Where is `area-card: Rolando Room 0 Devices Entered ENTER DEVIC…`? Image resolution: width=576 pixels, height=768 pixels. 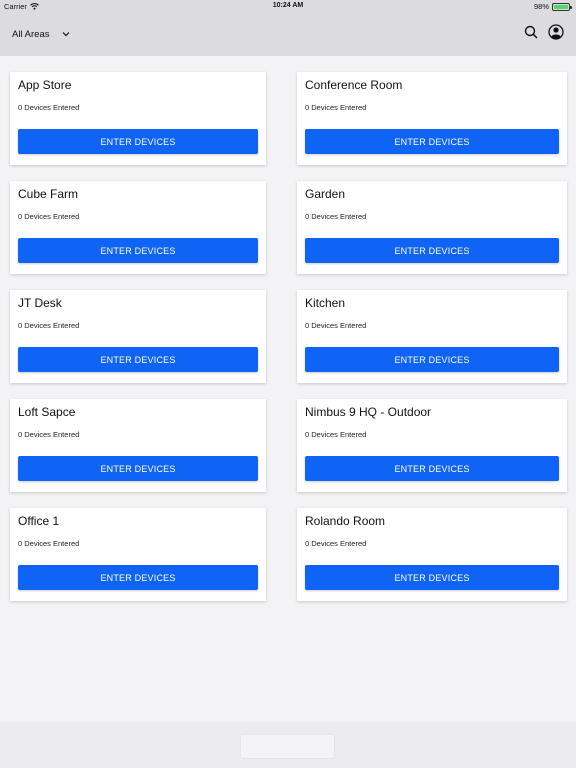 area-card: Rolando Room 0 Devices Entered ENTER DEVIC… is located at coordinates (432, 554).